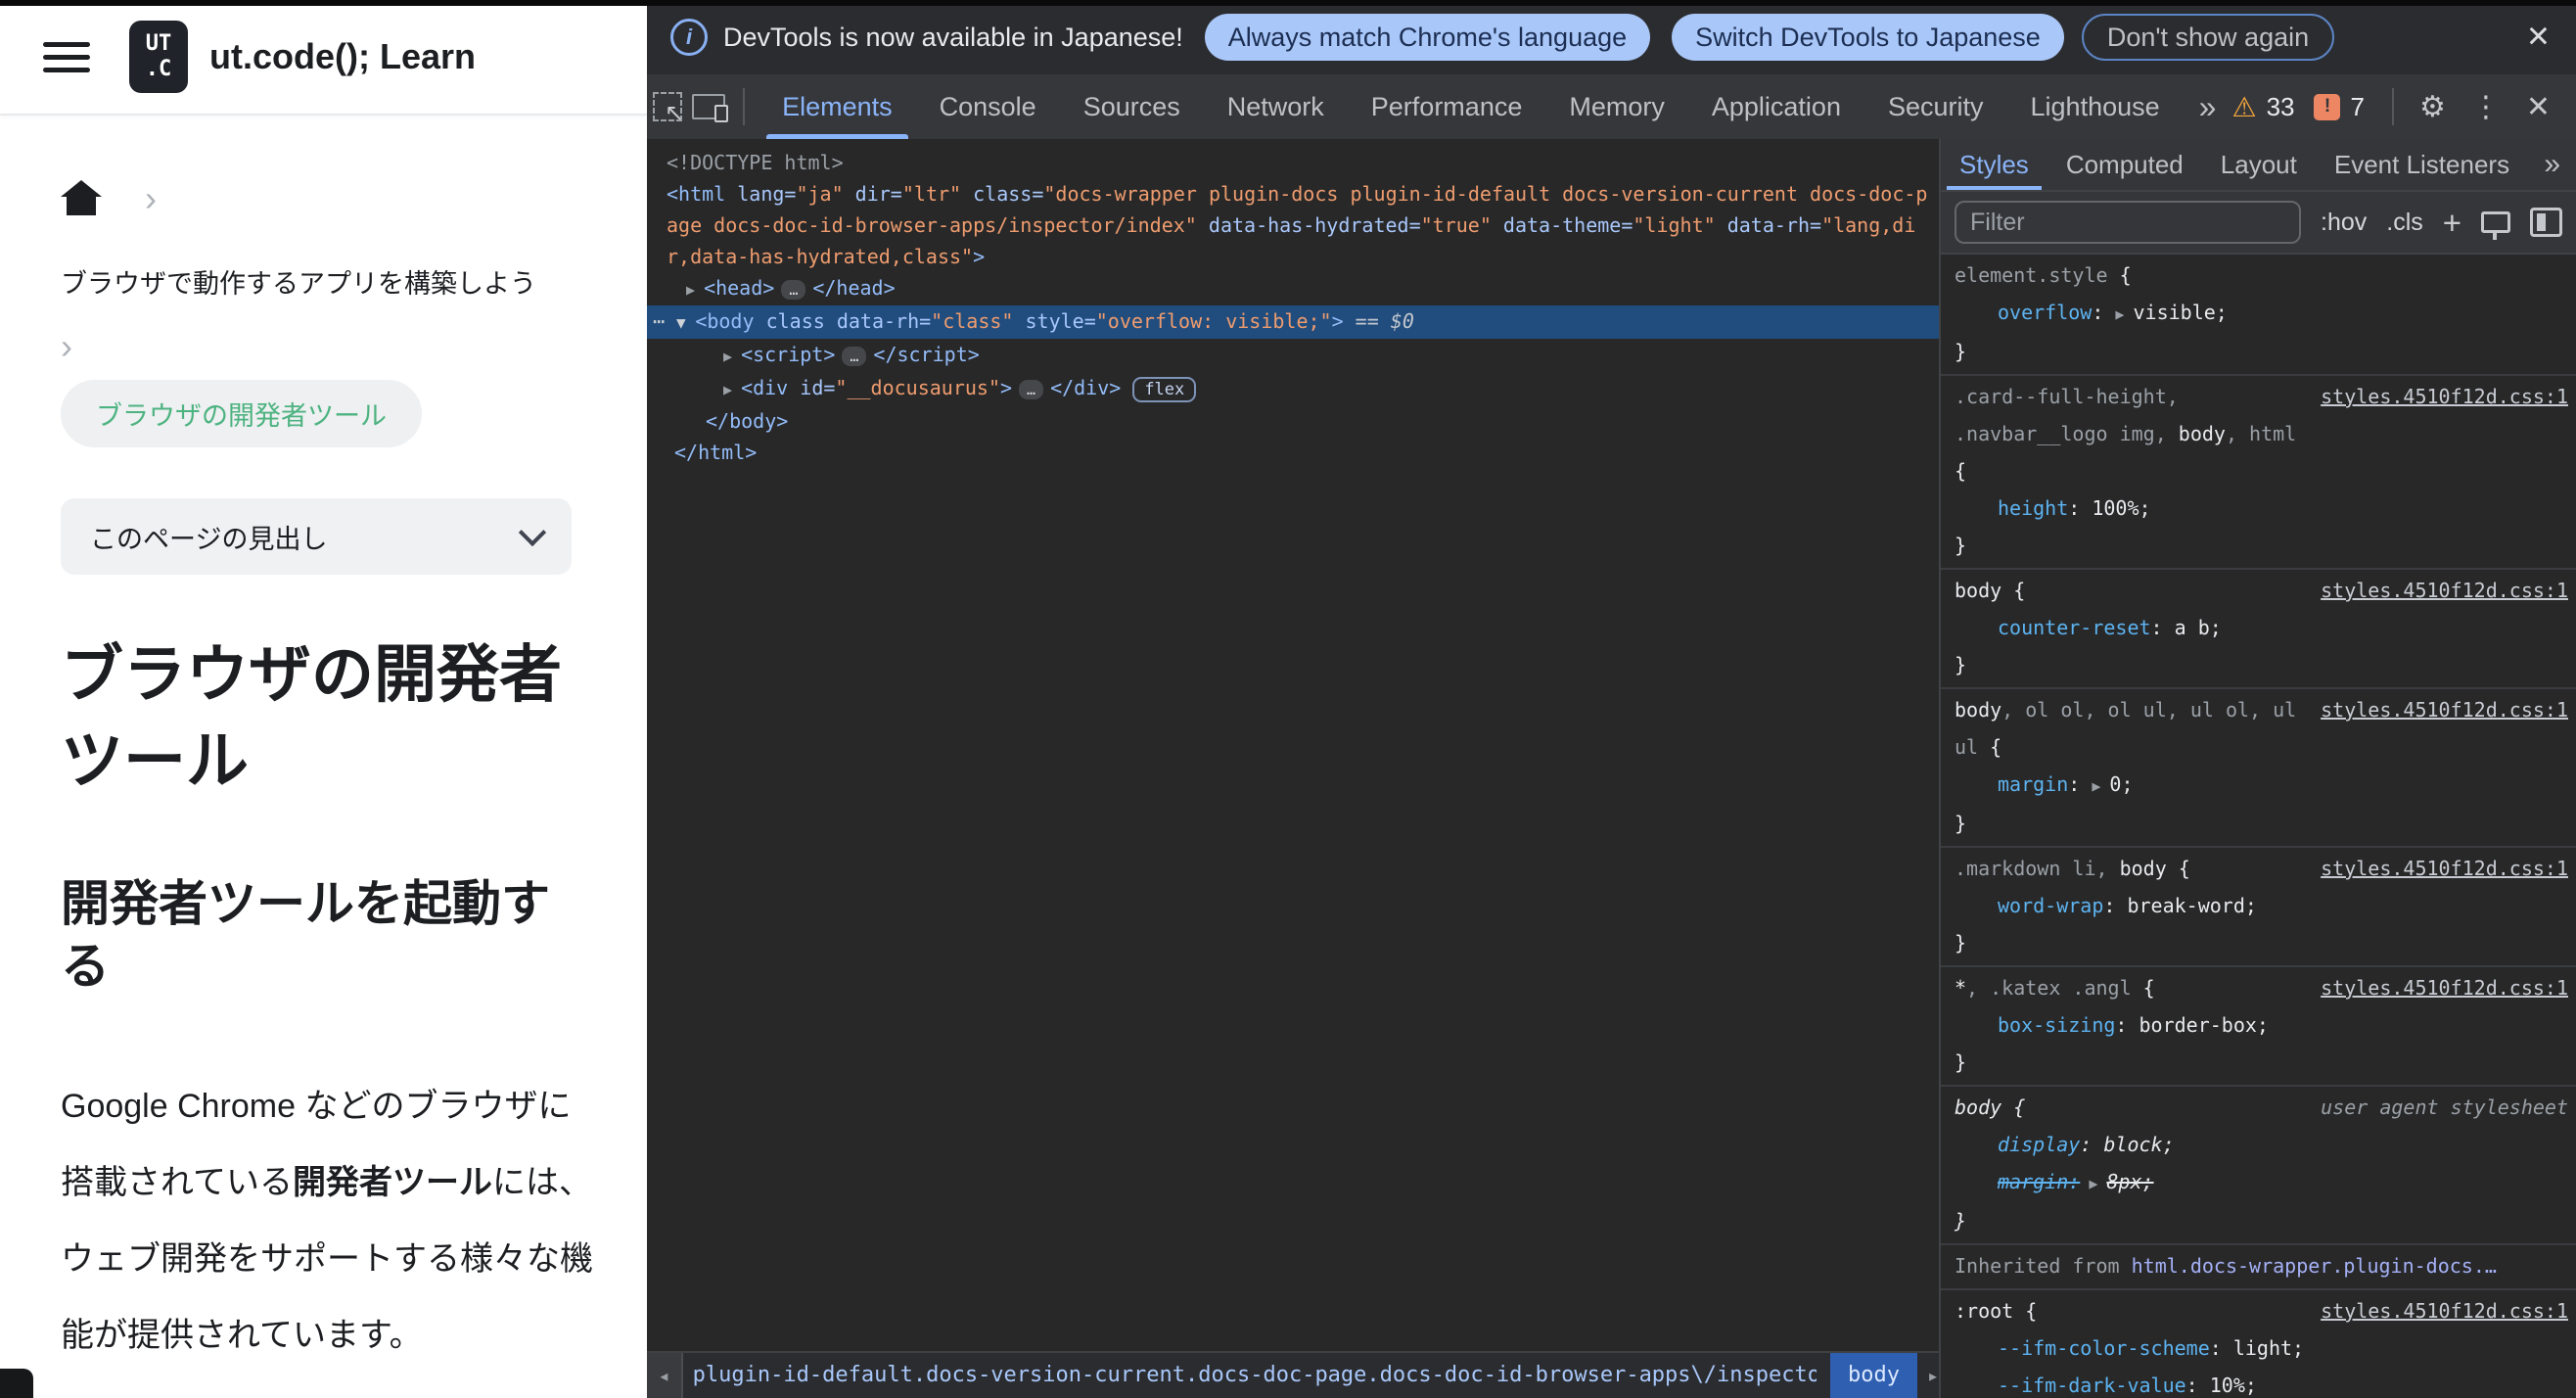 This screenshot has width=2576, height=1398. What do you see at coordinates (2496, 225) in the screenshot?
I see `rendering-brush-icon` at bounding box center [2496, 225].